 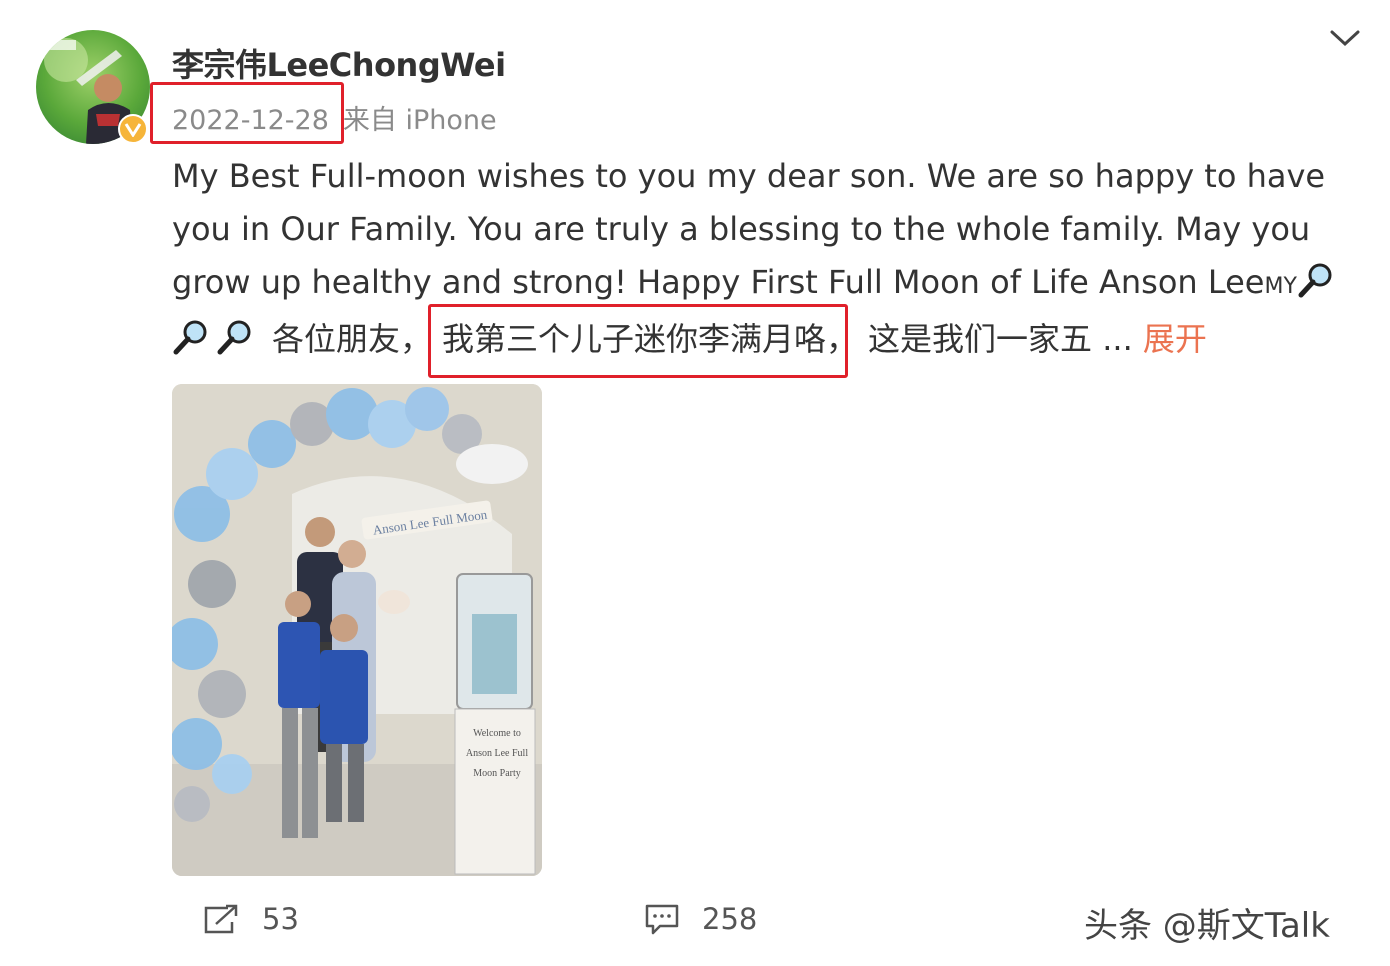 What do you see at coordinates (419, 120) in the screenshot?
I see `post-source: 来自 iPhone` at bounding box center [419, 120].